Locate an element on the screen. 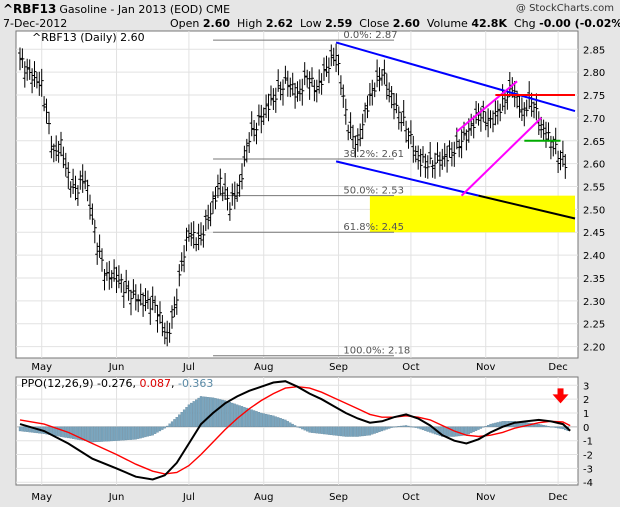 The width and height of the screenshot is (620, 507). fib-level-label: 38.2%: 2.61 is located at coordinates (373, 154).